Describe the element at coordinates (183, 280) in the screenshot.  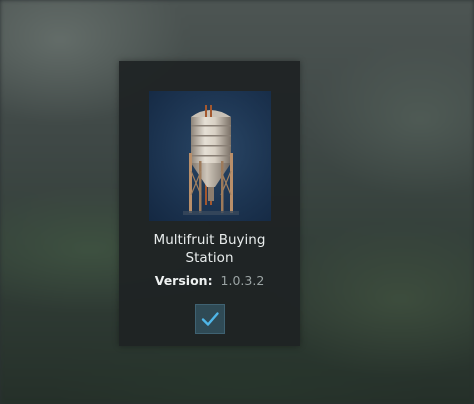
I see `version-label: Version:` at that location.